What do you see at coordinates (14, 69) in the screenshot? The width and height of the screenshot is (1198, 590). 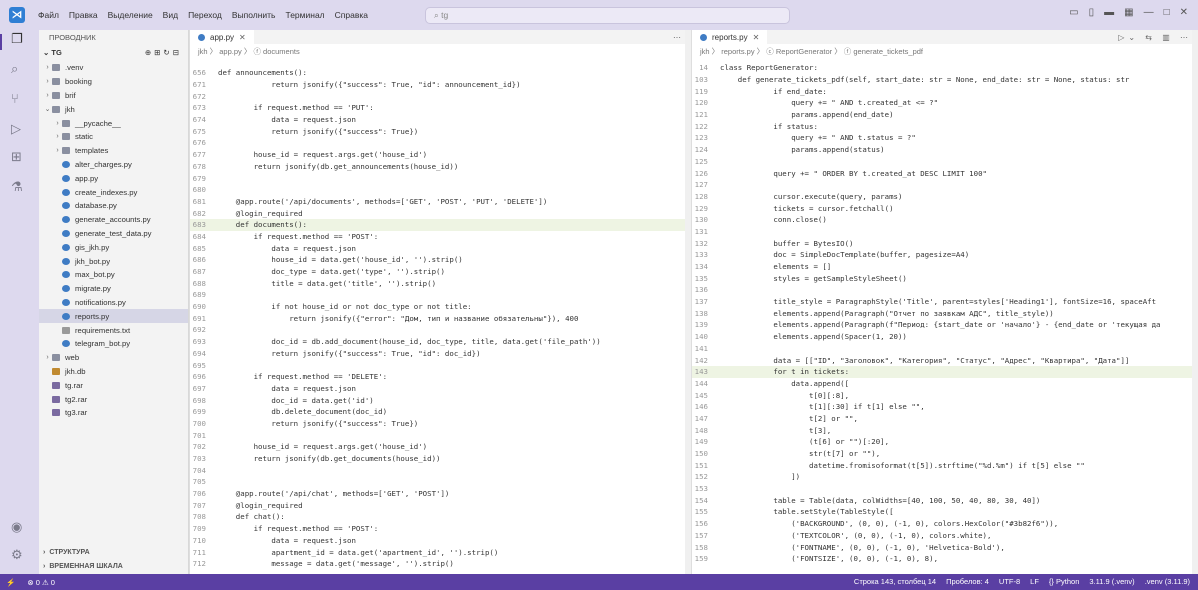 I see `search-icon: ⌕` at bounding box center [14, 69].